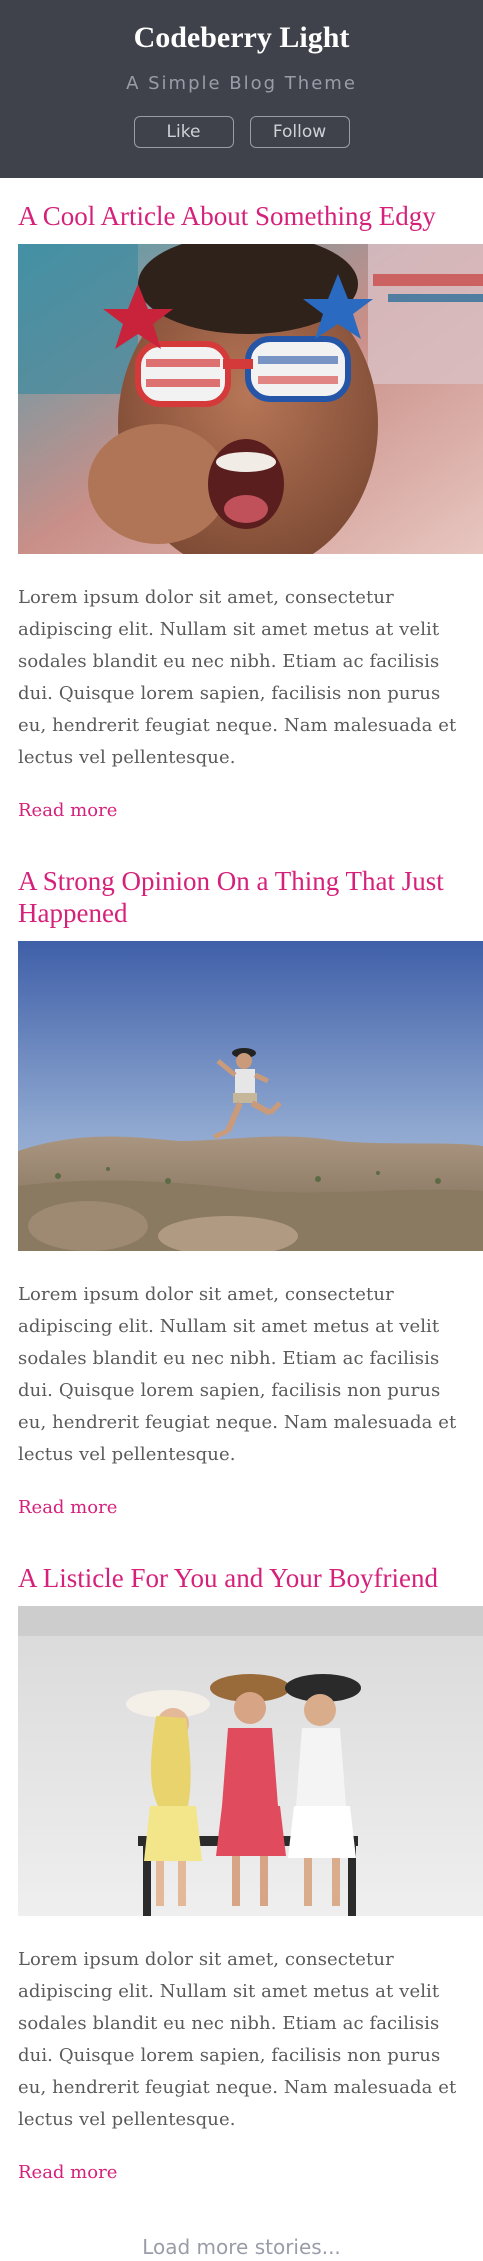 This screenshot has height=2261, width=483. Describe the element at coordinates (241, 37) in the screenshot. I see `blog-title: Codeberry Light` at that location.